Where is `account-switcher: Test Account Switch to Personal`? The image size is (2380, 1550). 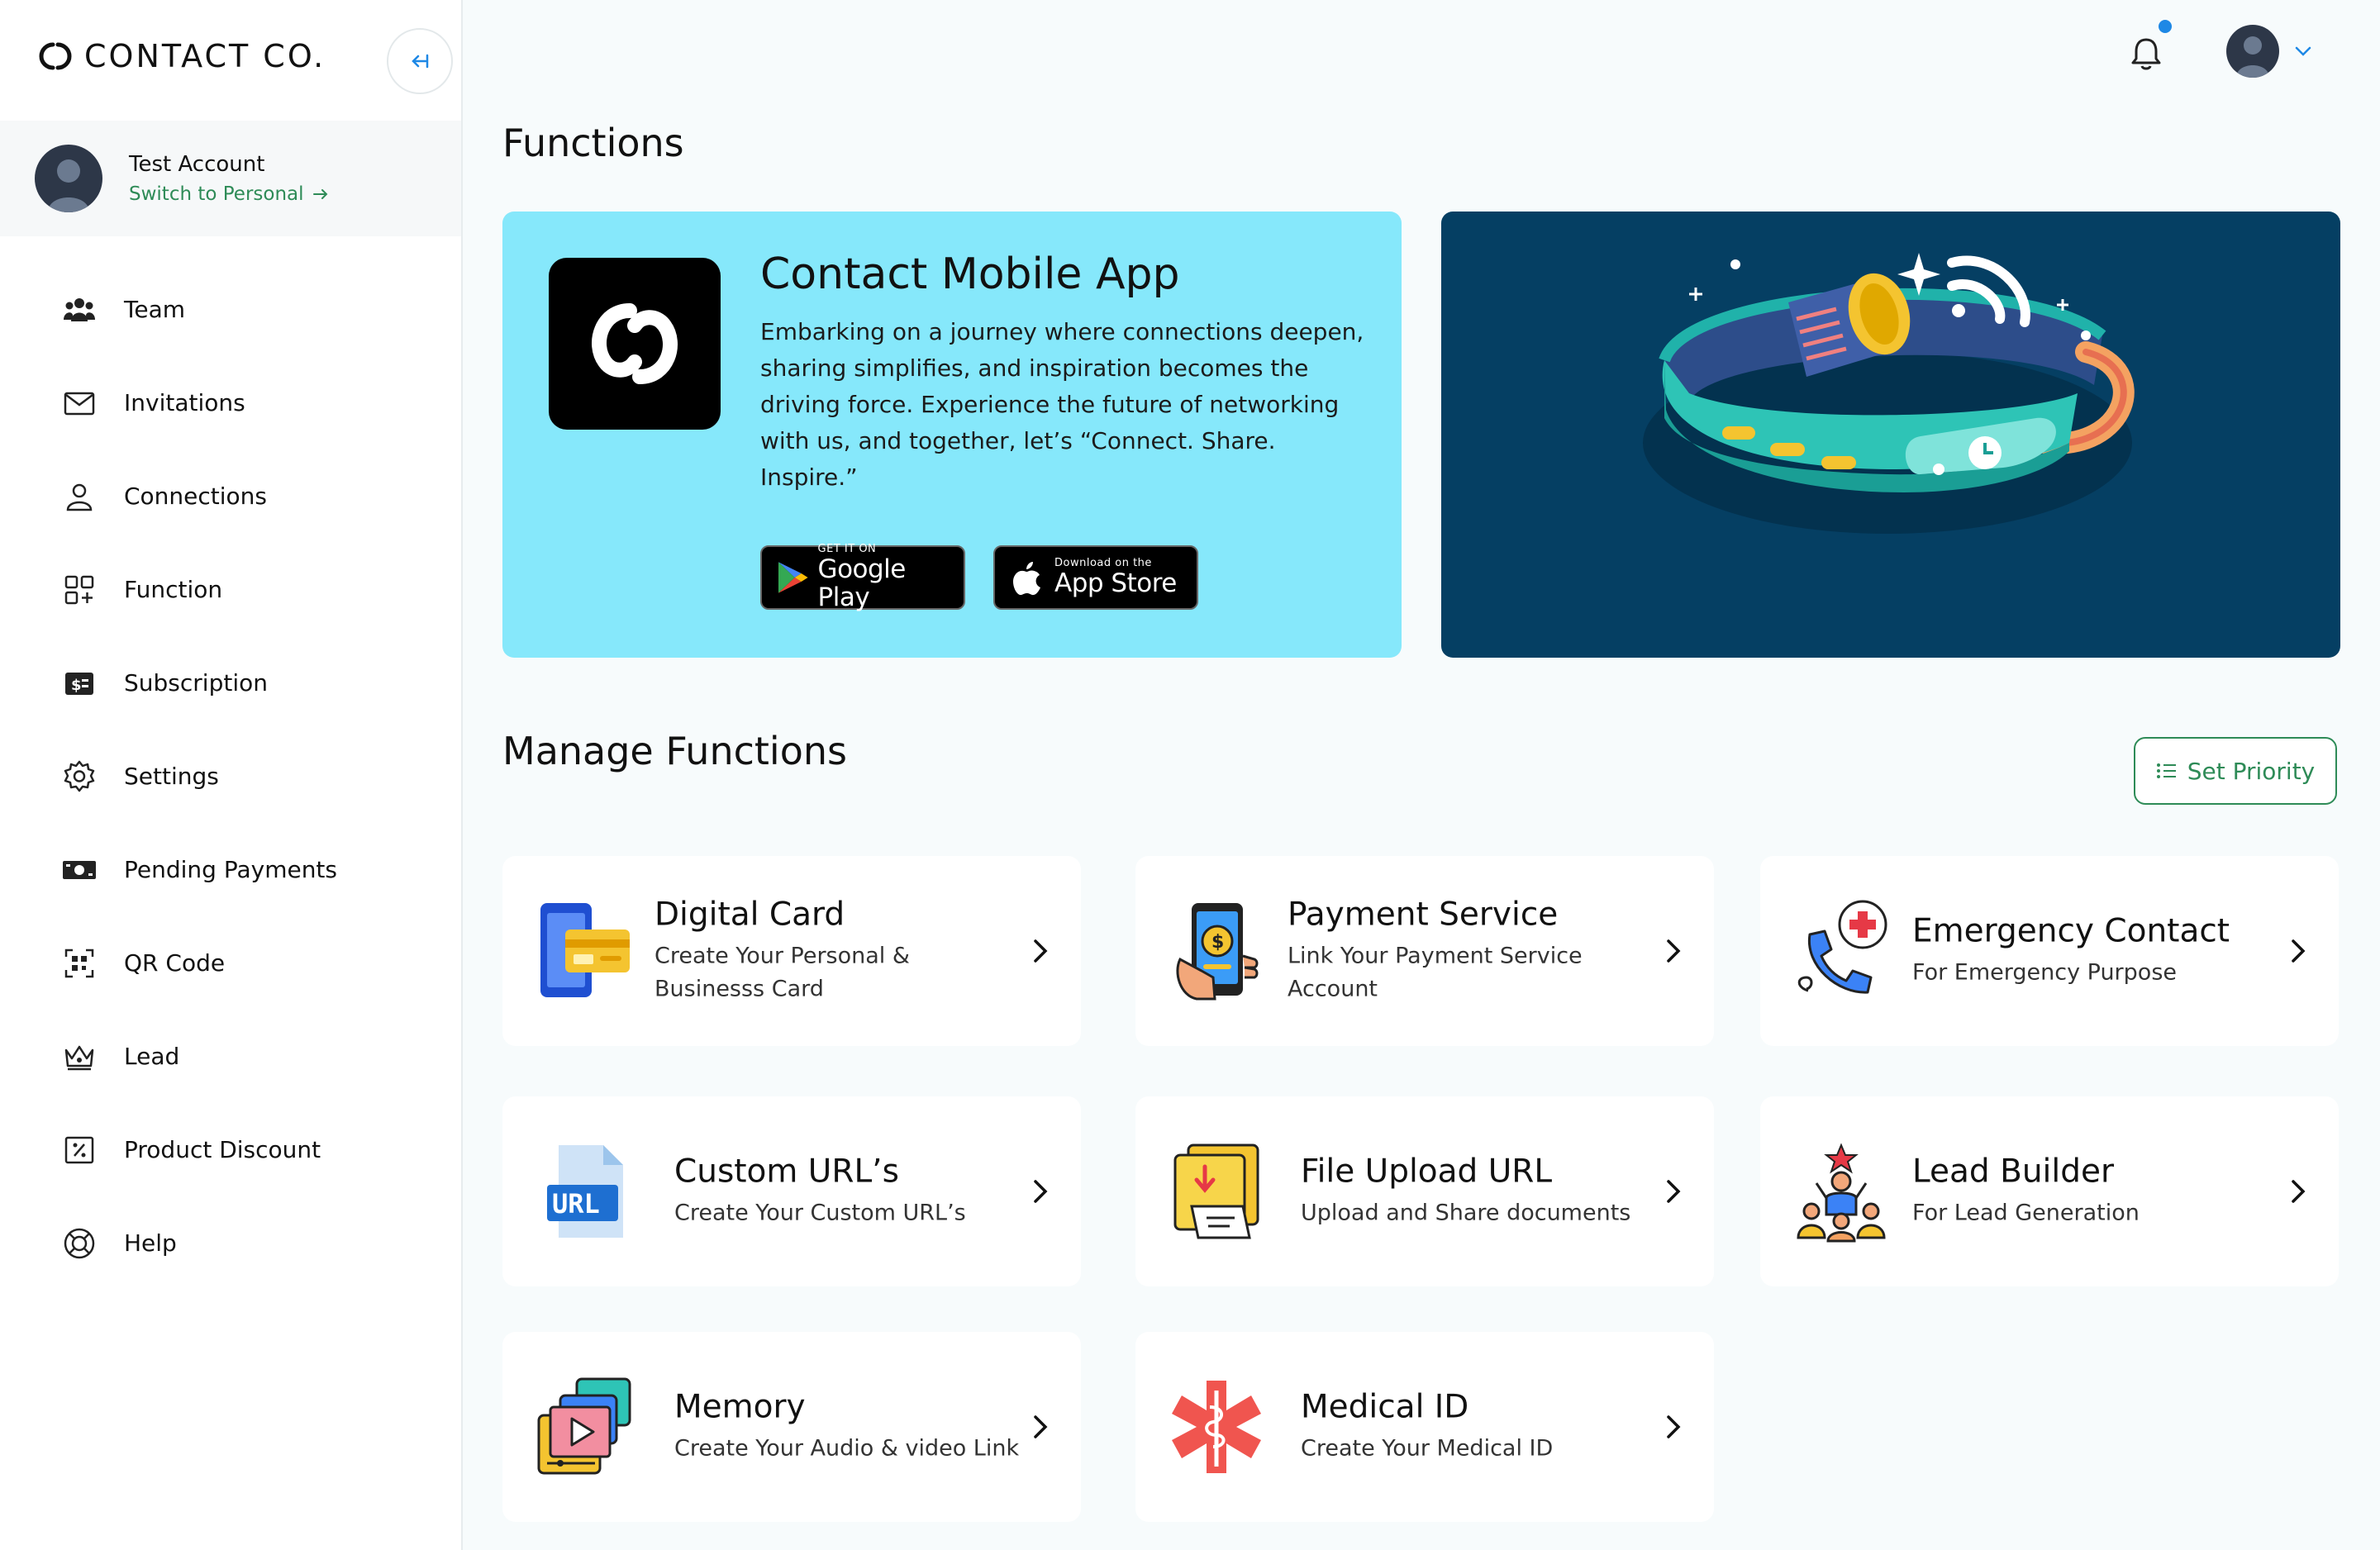 account-switcher: Test Account Switch to Personal is located at coordinates (230, 178).